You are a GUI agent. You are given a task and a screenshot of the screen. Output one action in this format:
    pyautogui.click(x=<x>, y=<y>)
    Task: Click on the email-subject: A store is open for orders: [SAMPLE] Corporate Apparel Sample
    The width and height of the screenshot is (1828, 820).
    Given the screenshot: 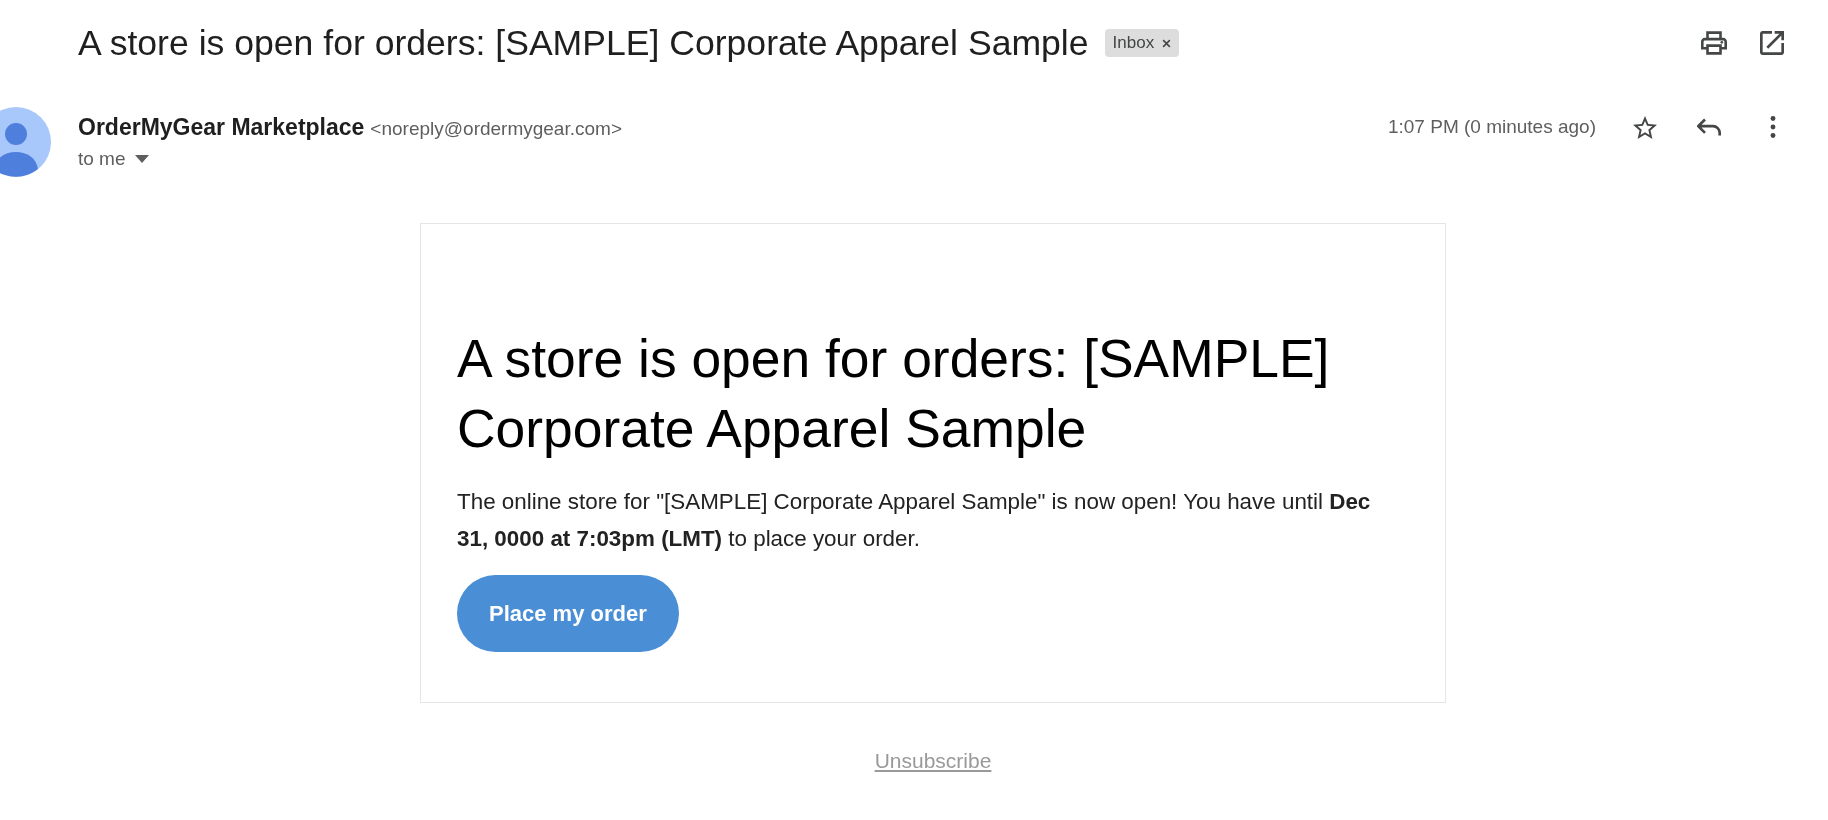 What is the action you would take?
    pyautogui.click(x=583, y=43)
    